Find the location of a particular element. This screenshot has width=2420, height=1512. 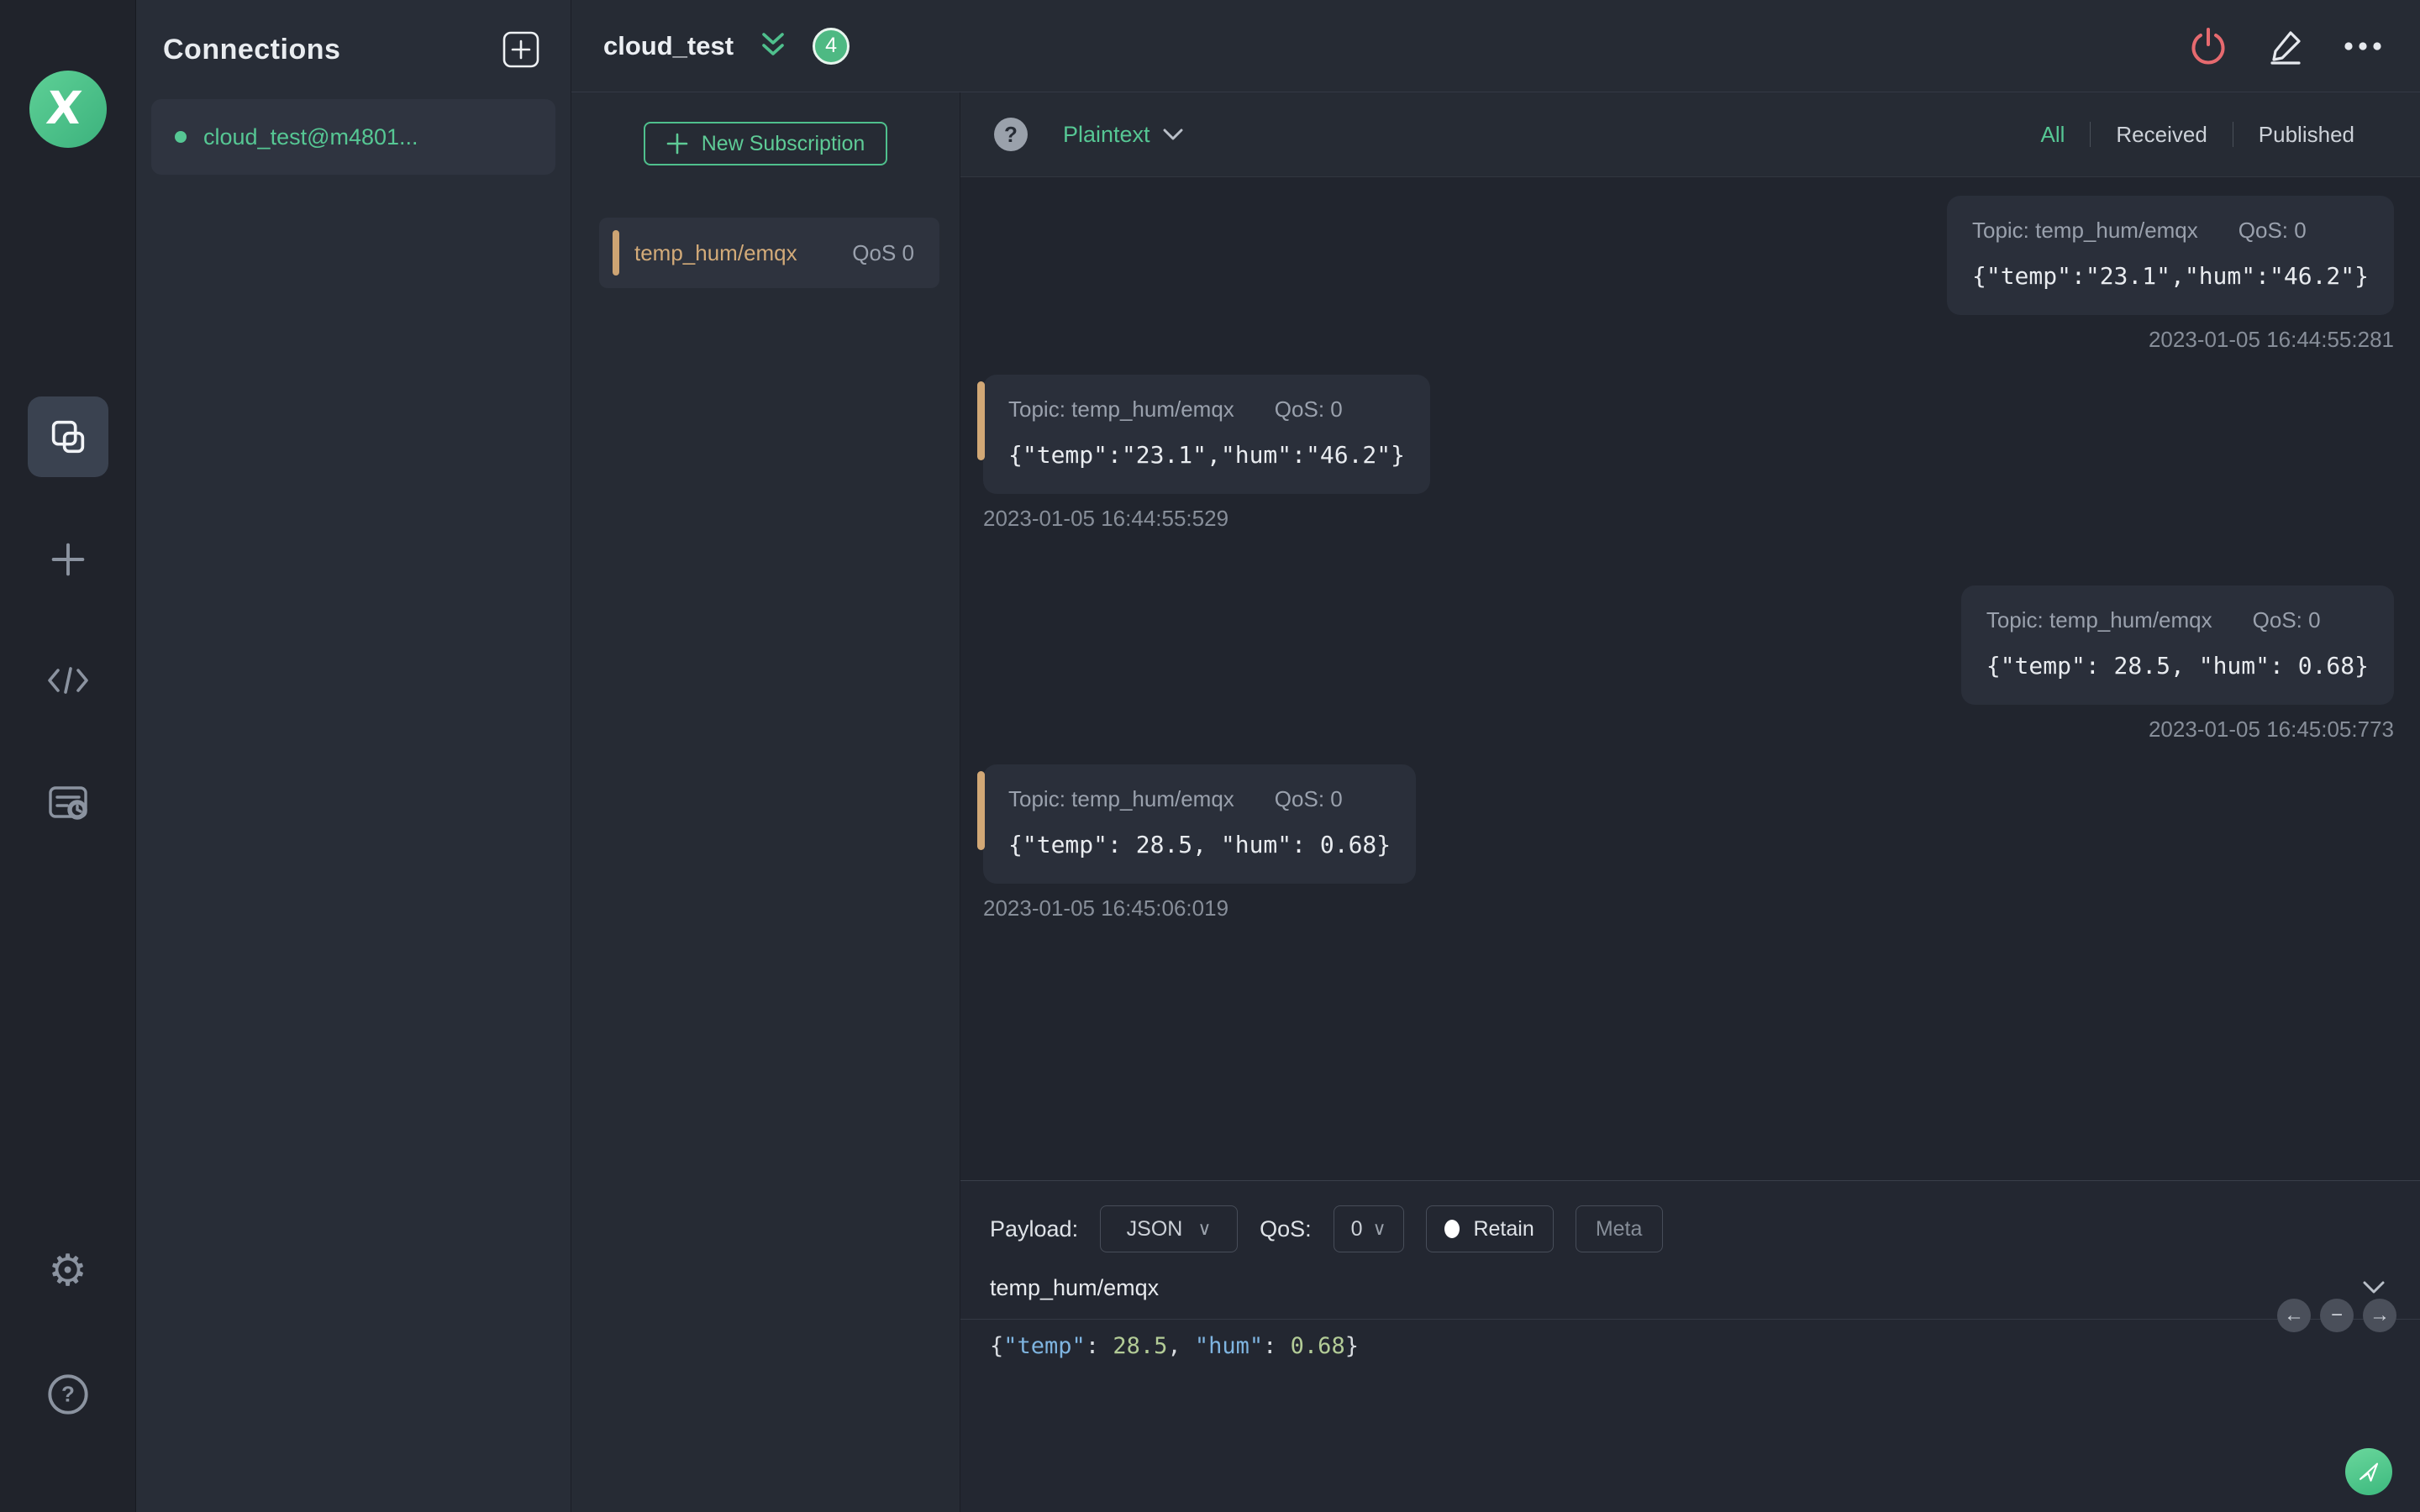

message-filter-tabs: All Received Published is located at coordinates (2197, 135).